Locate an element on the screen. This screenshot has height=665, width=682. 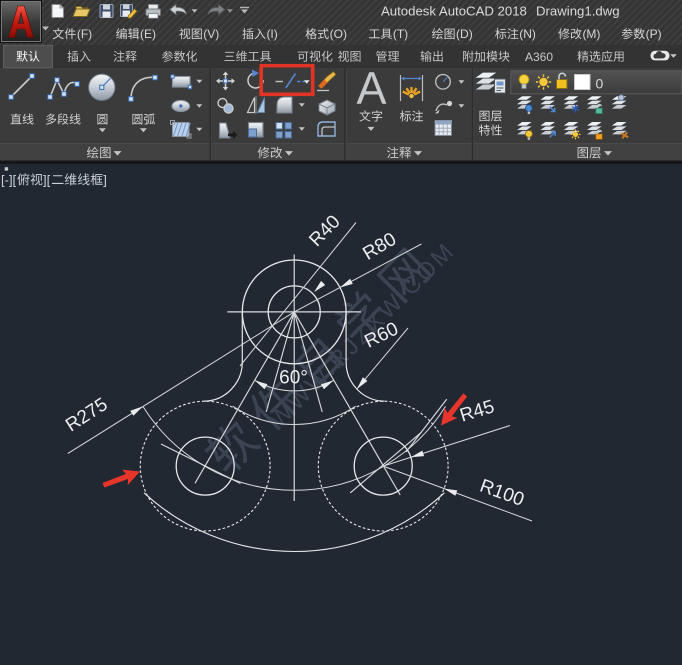
svg-text: (I) is located at coordinates (271, 34).